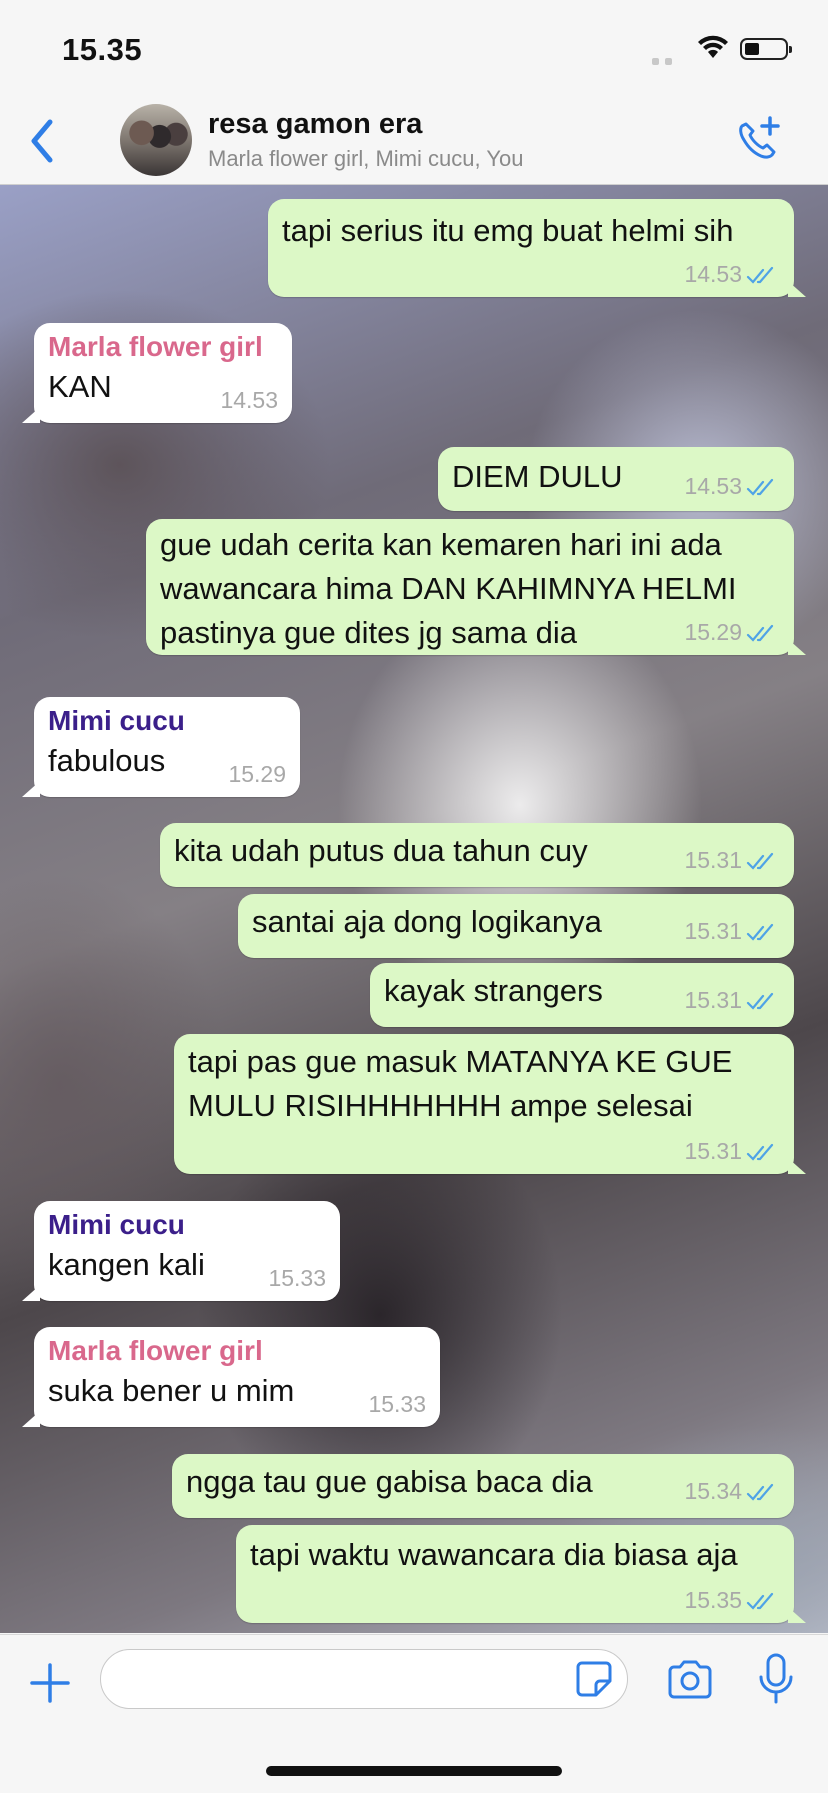  I want to click on status-bar: 15.35, so click(414, 50).